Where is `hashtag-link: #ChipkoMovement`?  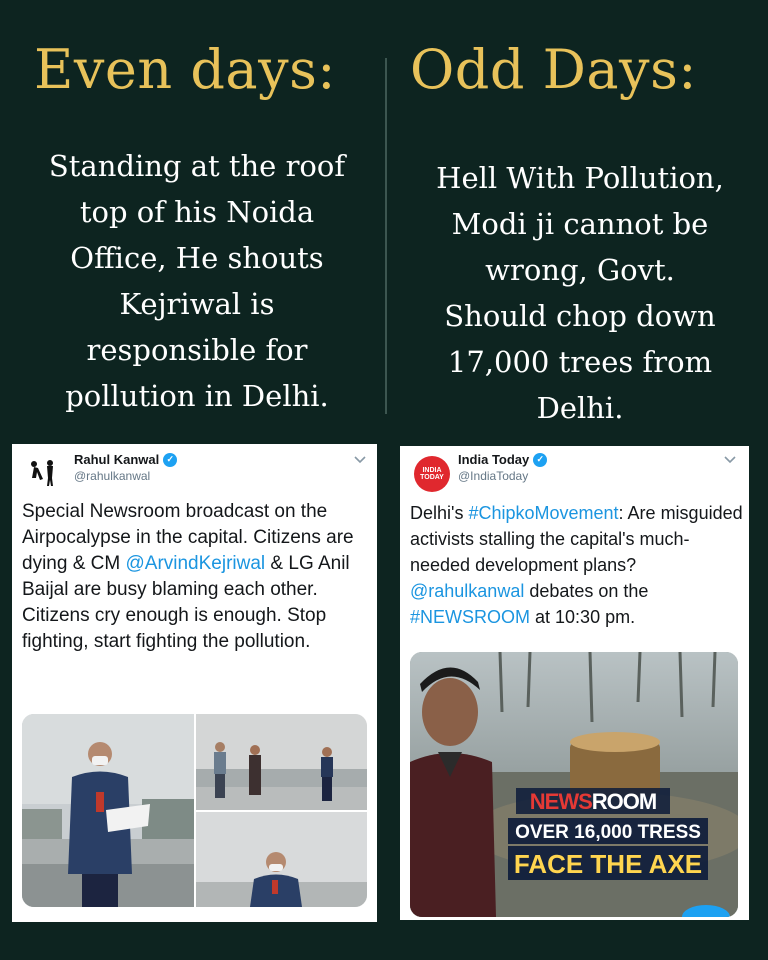 hashtag-link: #ChipkoMovement is located at coordinates (543, 513).